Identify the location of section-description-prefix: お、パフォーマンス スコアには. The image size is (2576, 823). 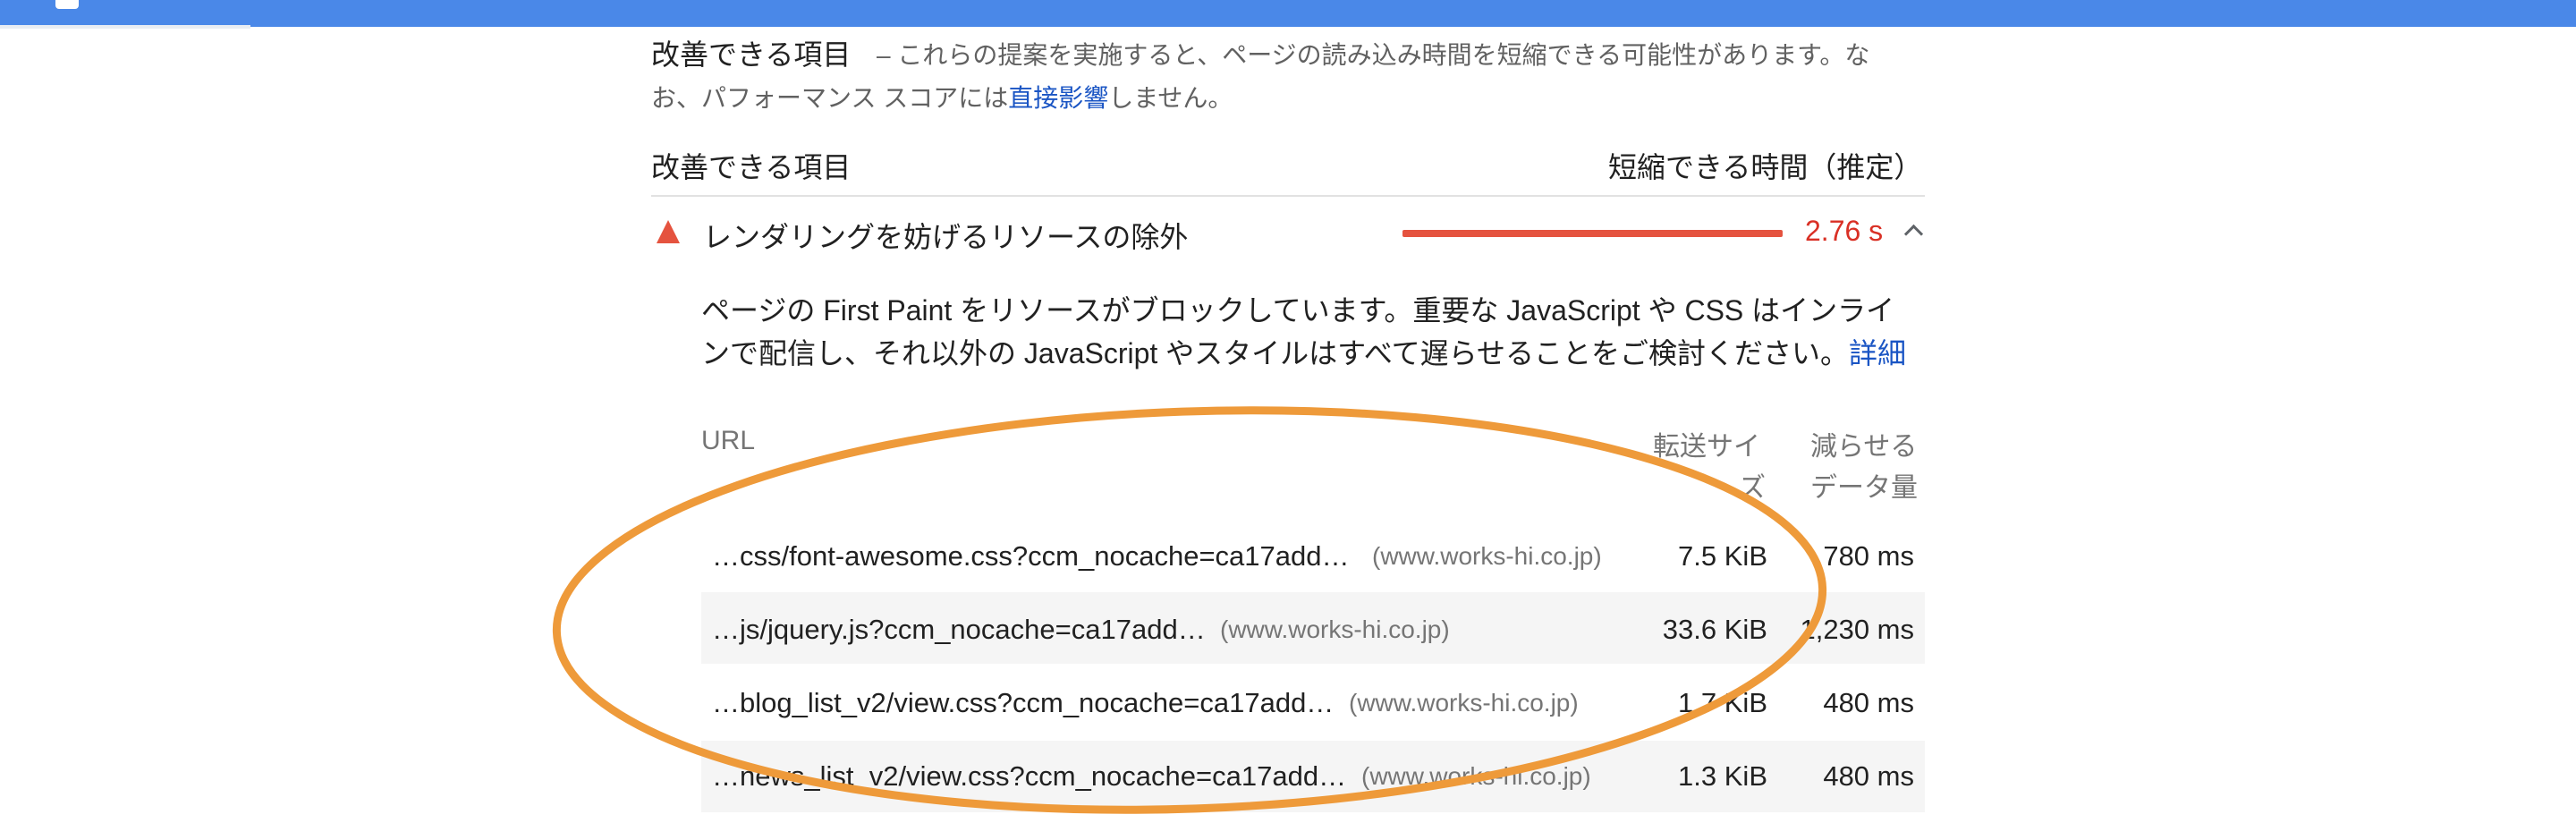
(830, 98).